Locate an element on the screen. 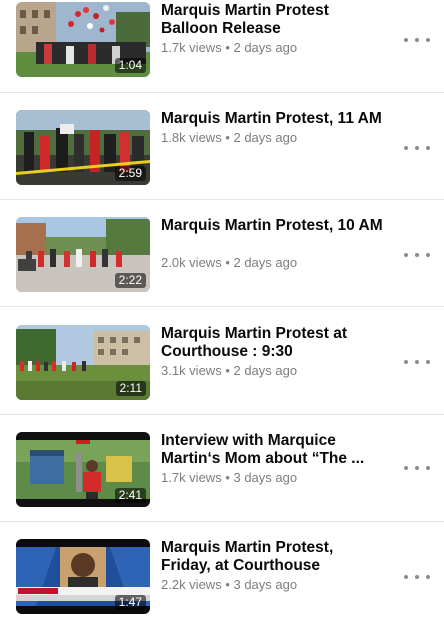 Image resolution: width=444 pixels, height=644 pixels. video-meta: 2.0k views • 2 days ago is located at coordinates (229, 262).